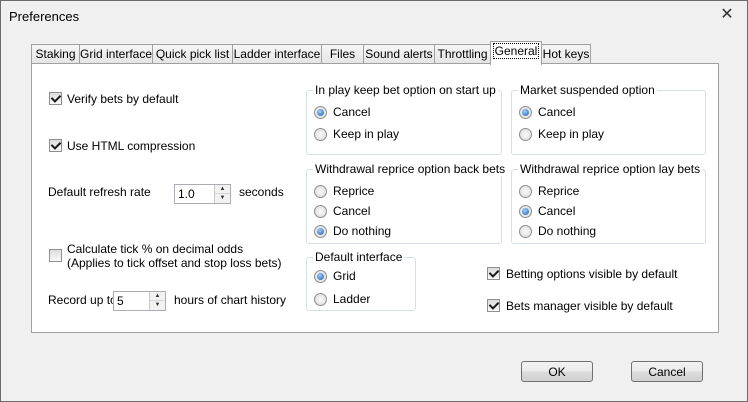 The height and width of the screenshot is (402, 748). Describe the element at coordinates (155, 249) in the screenshot. I see `tick-percent-label: Calculate tick % on decimal odds` at that location.